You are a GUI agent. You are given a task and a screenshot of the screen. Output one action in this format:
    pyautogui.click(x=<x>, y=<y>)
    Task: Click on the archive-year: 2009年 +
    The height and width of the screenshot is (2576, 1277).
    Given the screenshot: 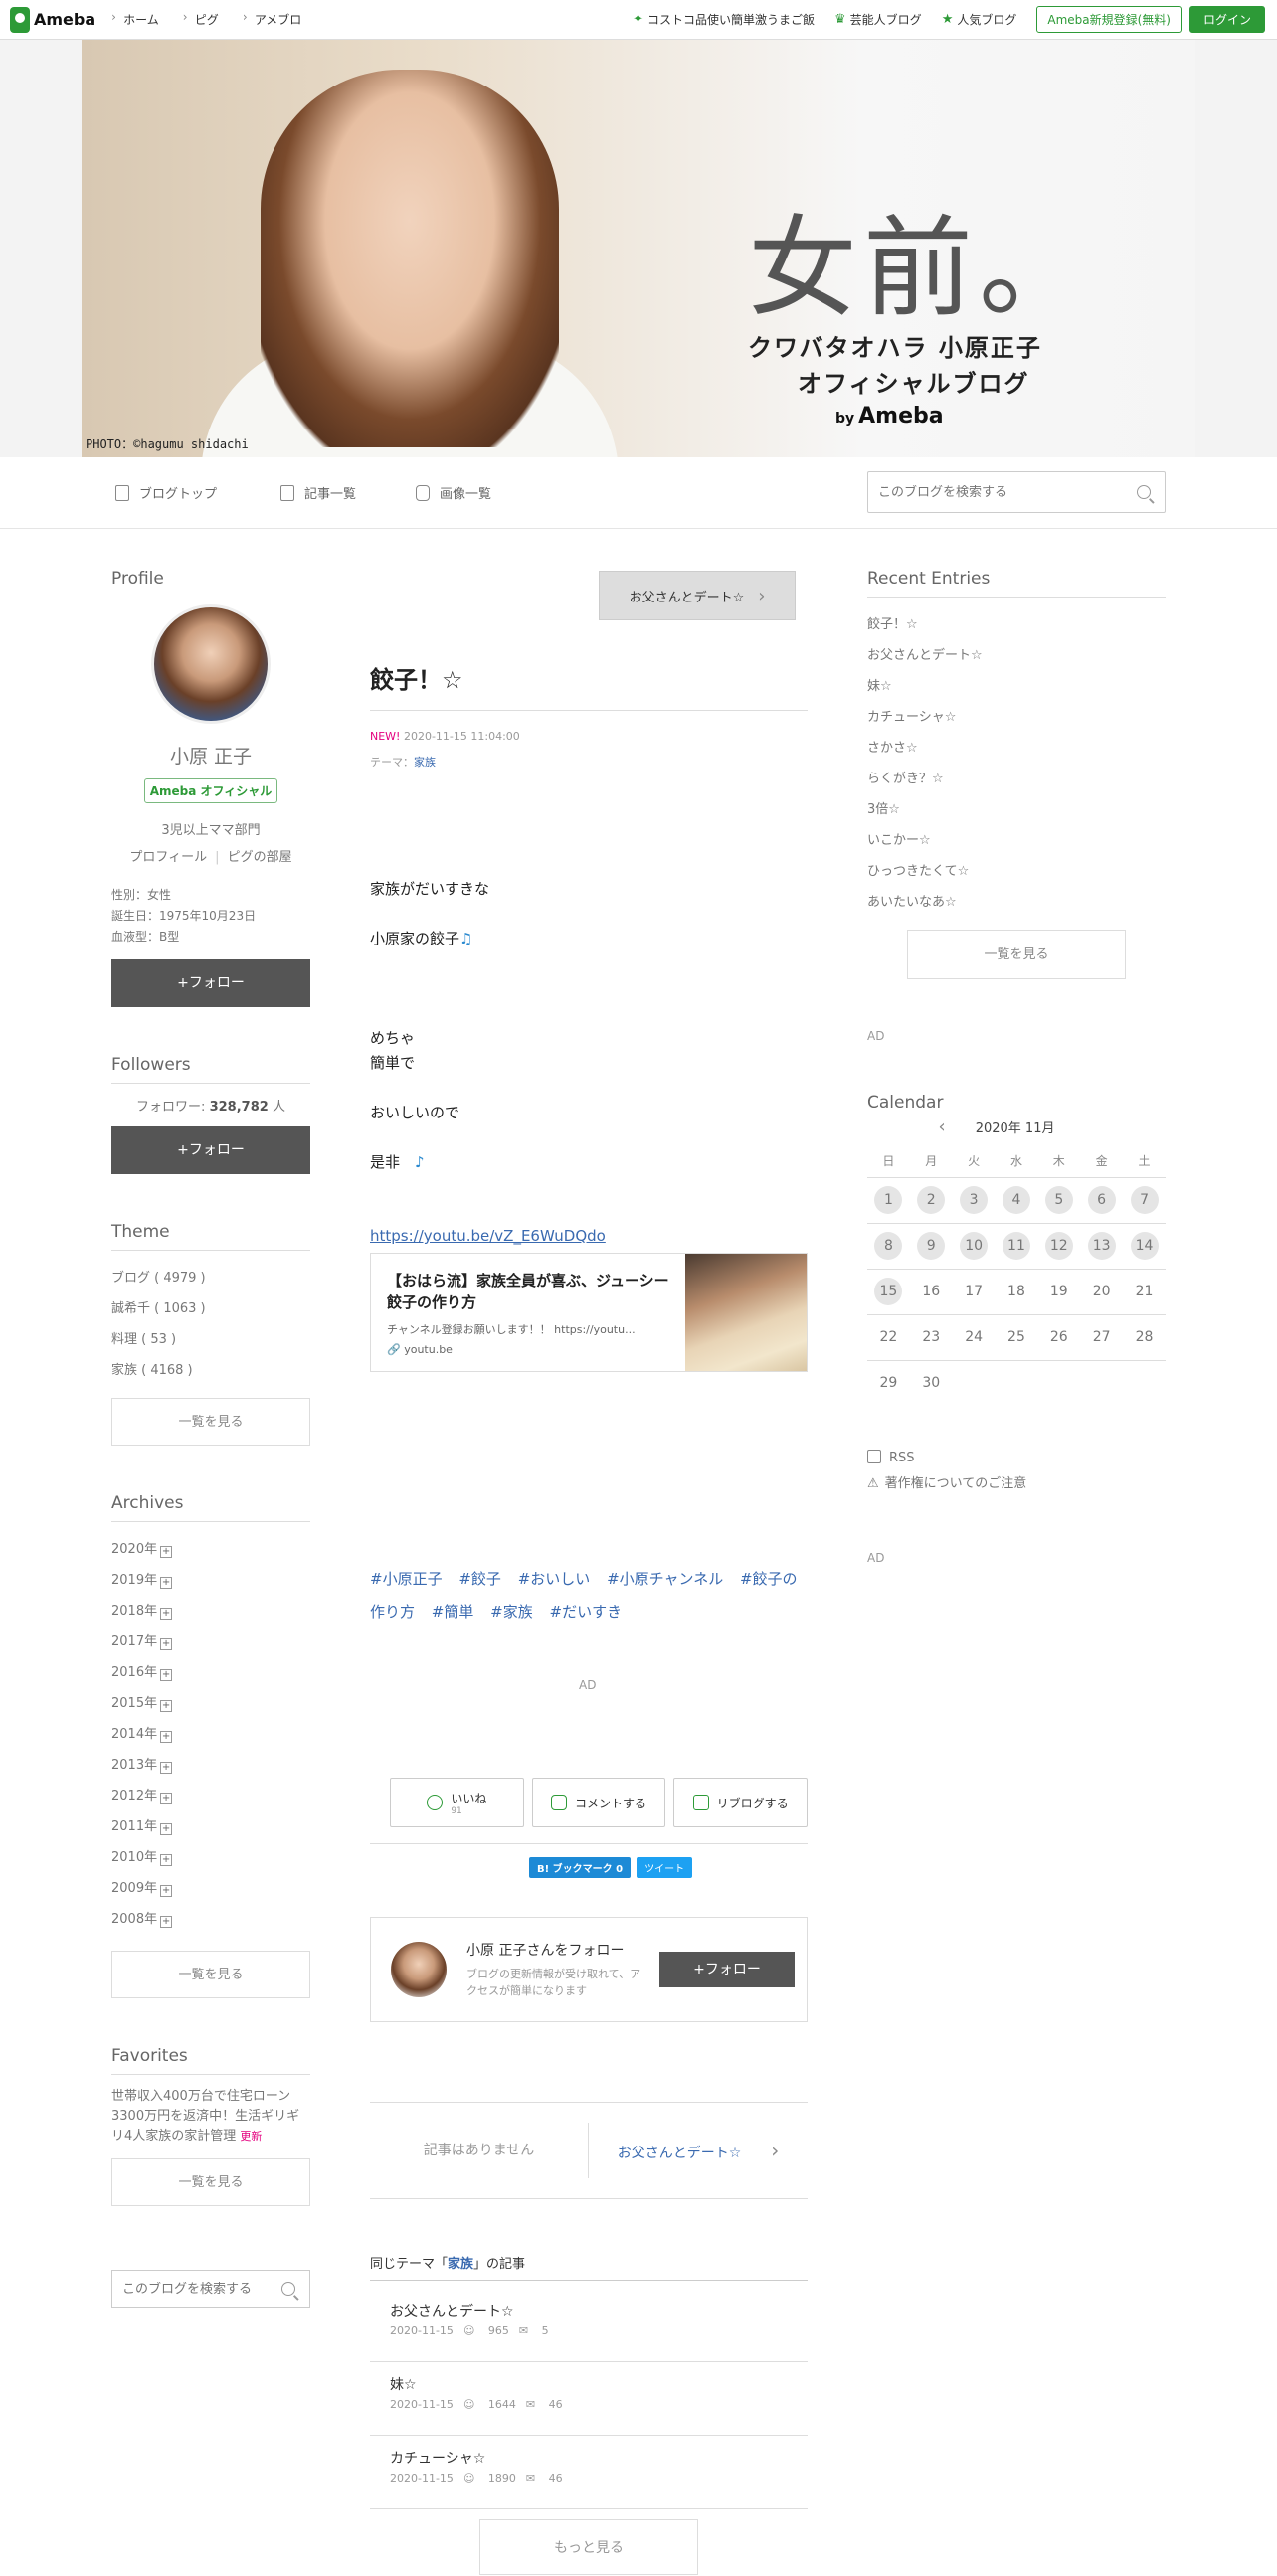 What is the action you would take?
    pyautogui.click(x=210, y=1888)
    